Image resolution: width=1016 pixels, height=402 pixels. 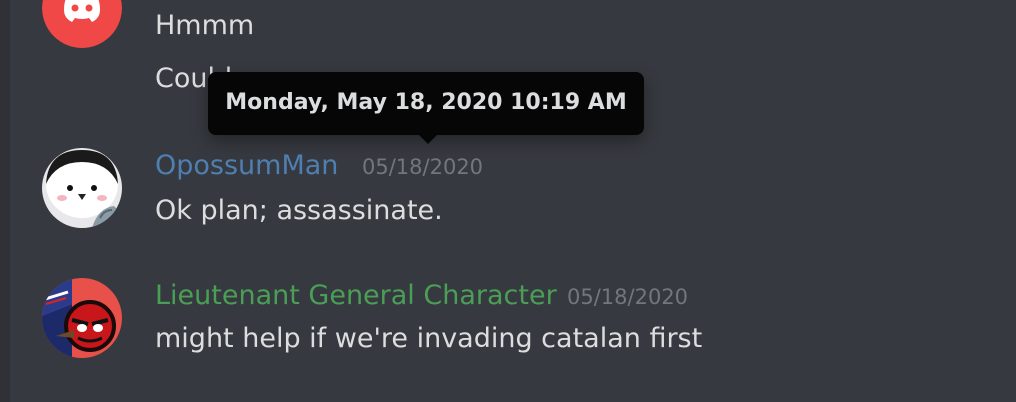 I want to click on message-text: Ok plan; assassinate., so click(x=299, y=210).